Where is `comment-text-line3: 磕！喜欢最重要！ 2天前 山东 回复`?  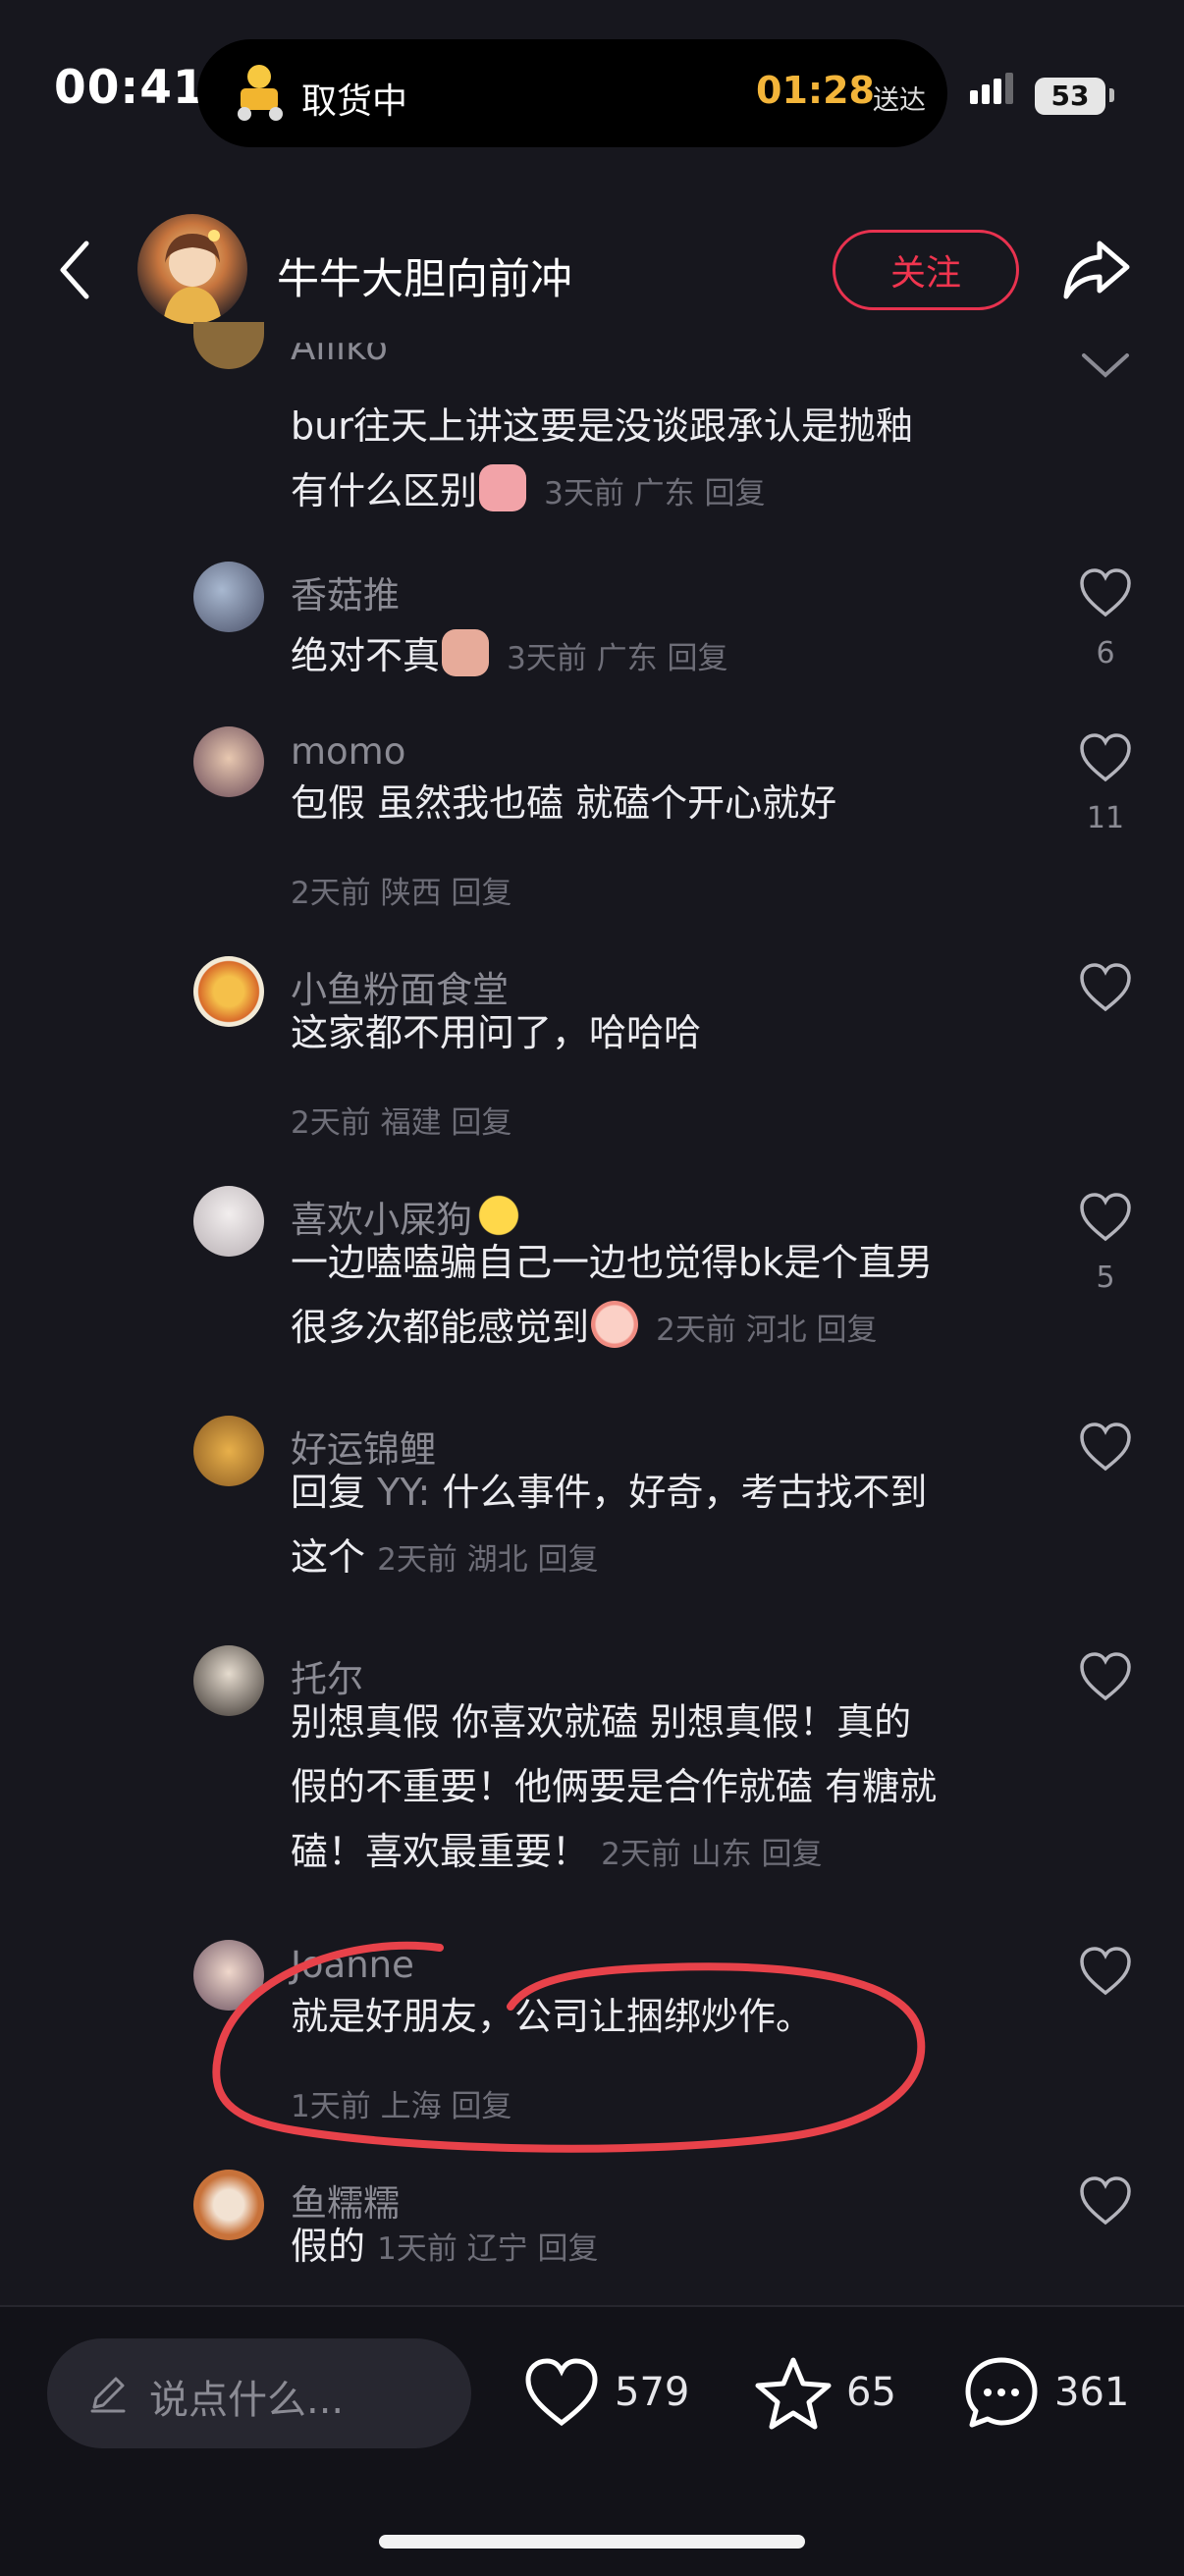 comment-text-line3: 磕！喜欢最重要！ 2天前 山东 回复 is located at coordinates (557, 1853).